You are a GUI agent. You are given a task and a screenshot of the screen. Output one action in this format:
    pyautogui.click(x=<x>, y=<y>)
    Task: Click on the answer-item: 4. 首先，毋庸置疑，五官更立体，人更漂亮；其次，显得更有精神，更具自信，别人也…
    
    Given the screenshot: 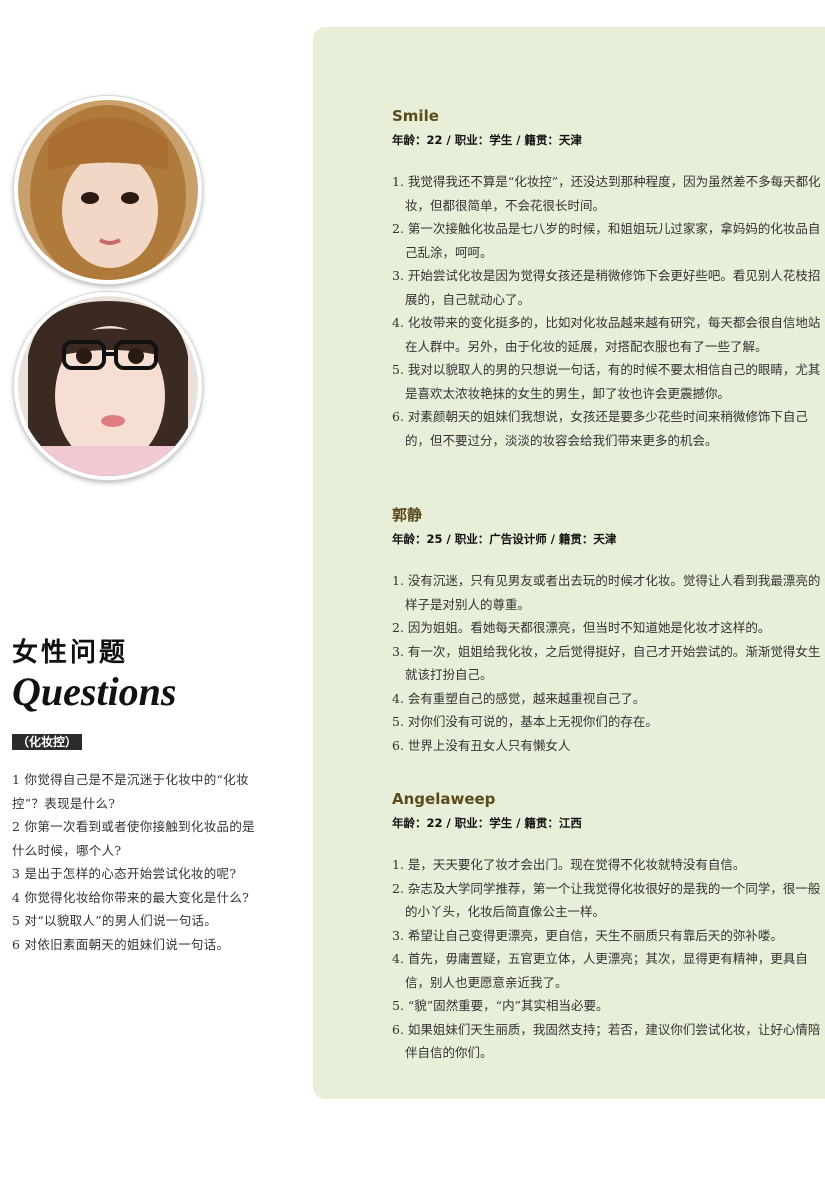 What is the action you would take?
    pyautogui.click(x=600, y=970)
    